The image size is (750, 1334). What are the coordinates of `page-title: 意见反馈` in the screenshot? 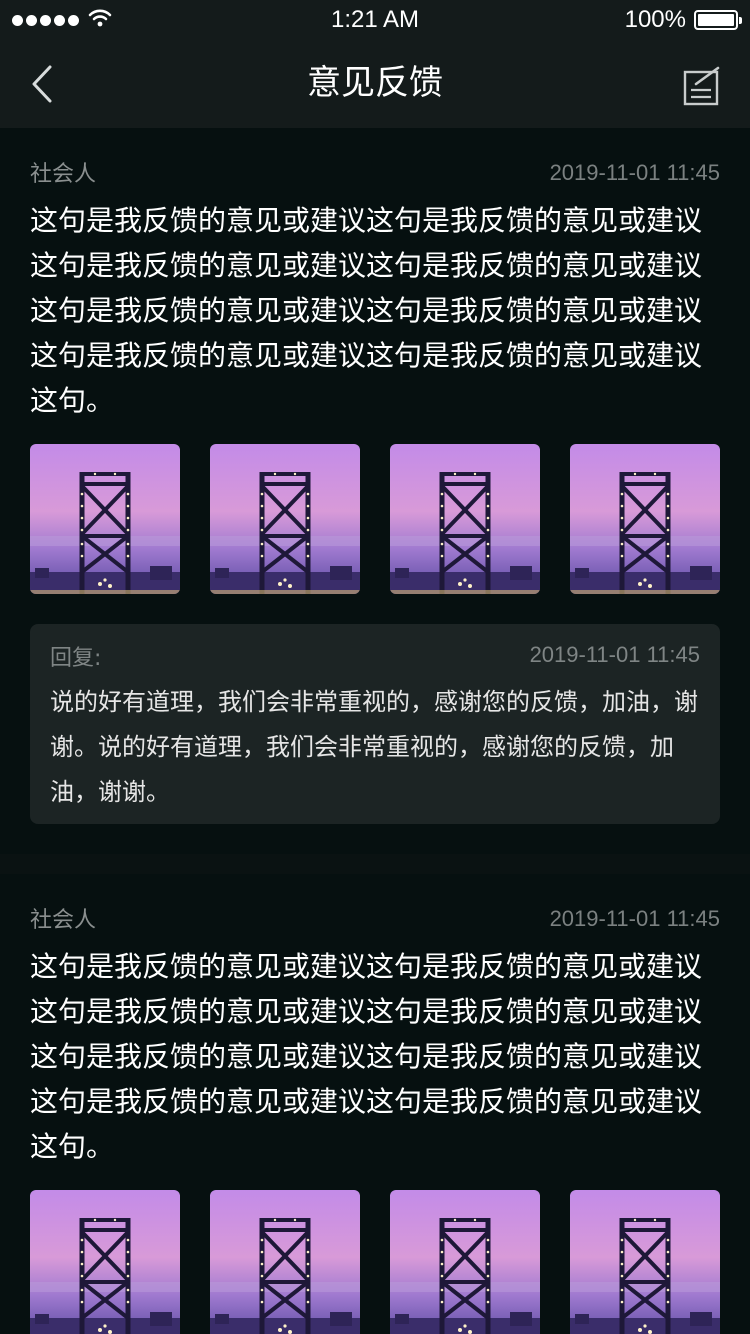 It's located at (375, 83).